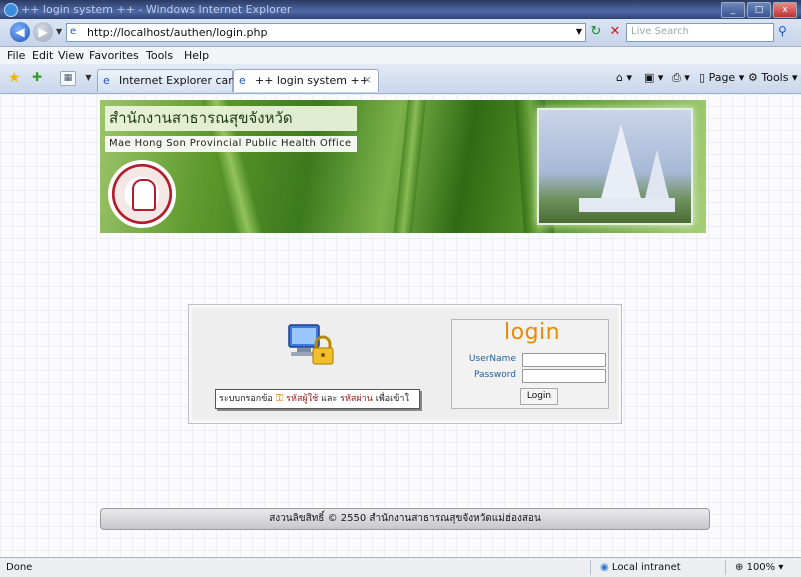 Image resolution: width=801 pixels, height=577 pixels. What do you see at coordinates (564, 360) in the screenshot?
I see `username-input` at bounding box center [564, 360].